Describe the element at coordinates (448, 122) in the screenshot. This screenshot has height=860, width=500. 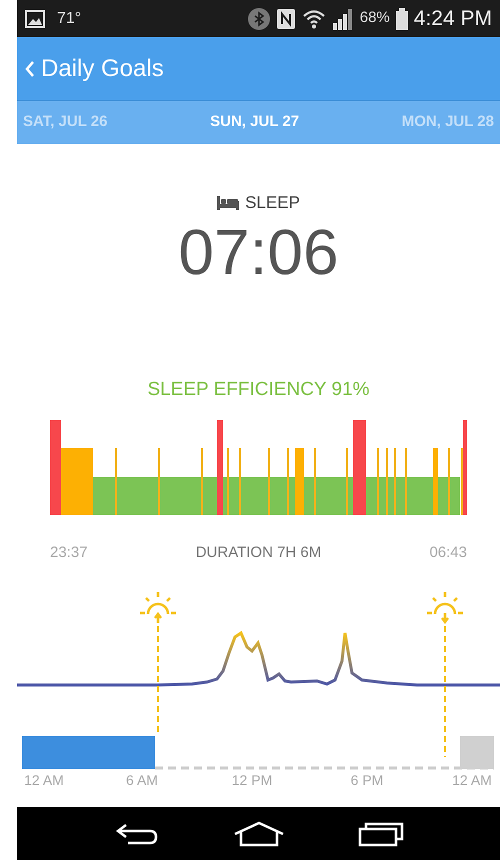
I see `date-tab: MON, JUL 28` at that location.